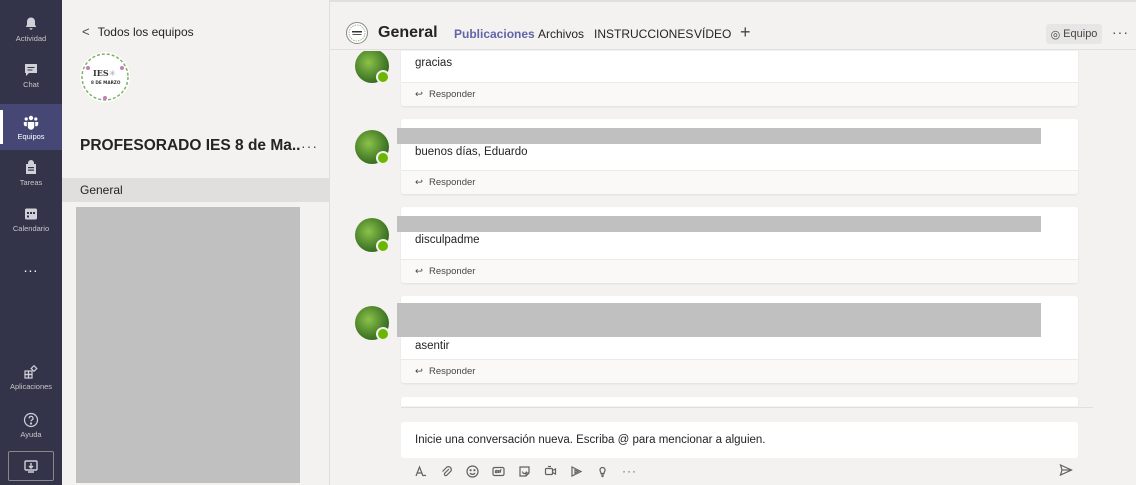 Image resolution: width=1136 pixels, height=485 pixels. I want to click on rail-label-chat: Chat, so click(31, 84).